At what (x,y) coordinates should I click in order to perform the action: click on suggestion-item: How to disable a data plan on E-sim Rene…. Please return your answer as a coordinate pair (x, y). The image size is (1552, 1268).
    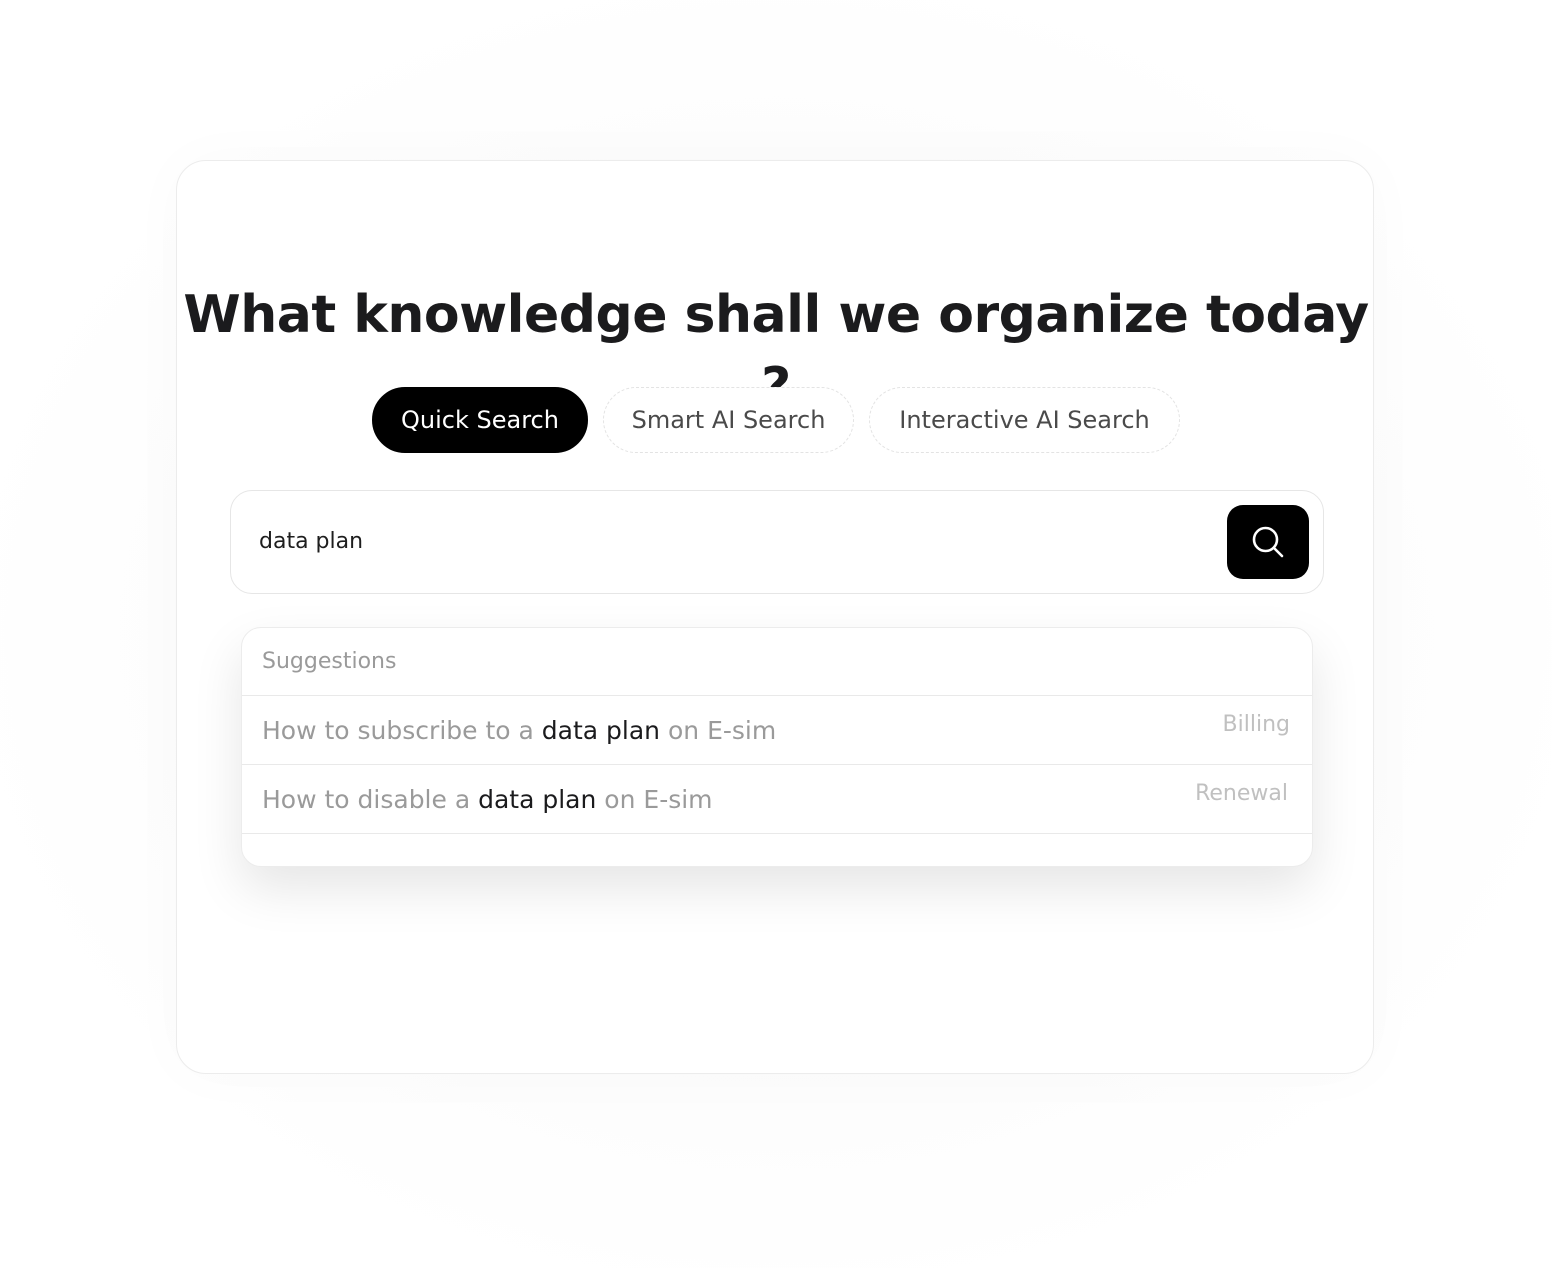
    Looking at the image, I should click on (777, 799).